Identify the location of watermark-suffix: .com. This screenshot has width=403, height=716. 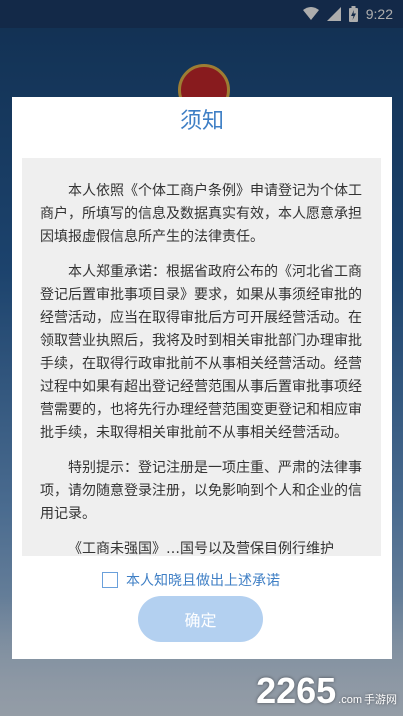
(350, 700).